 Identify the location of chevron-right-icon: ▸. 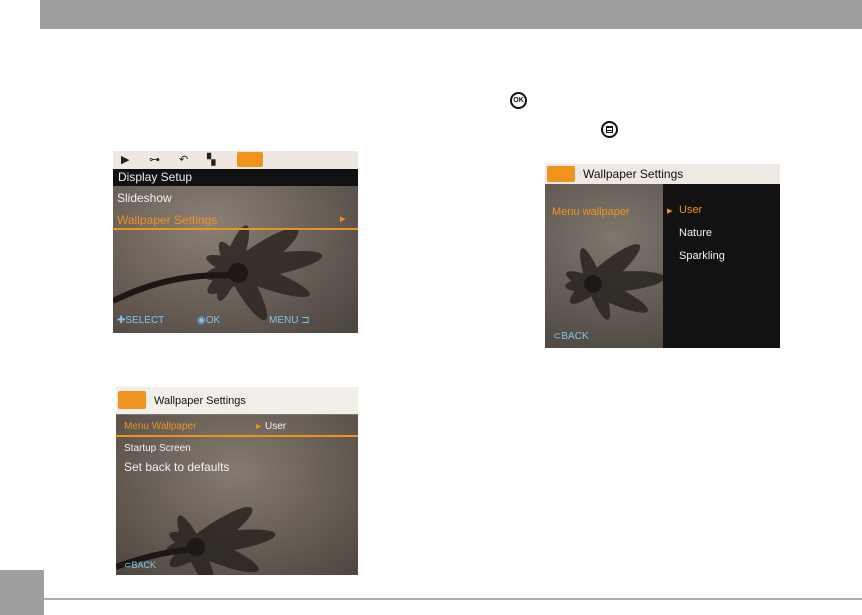
(343, 219).